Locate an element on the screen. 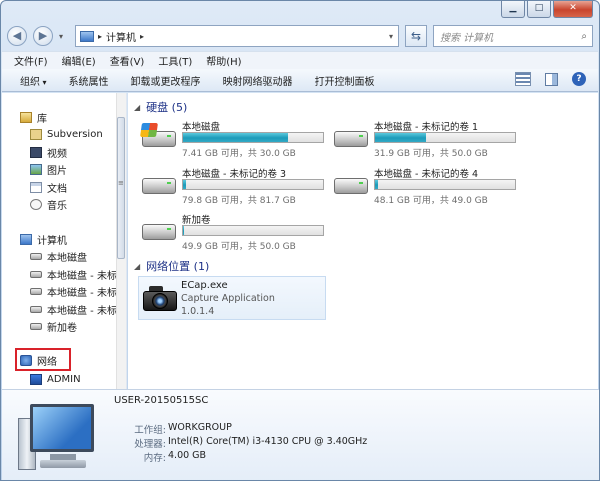 The width and height of the screenshot is (600, 481). sidebar-item-drive: 新加卷 is located at coordinates (53, 326).